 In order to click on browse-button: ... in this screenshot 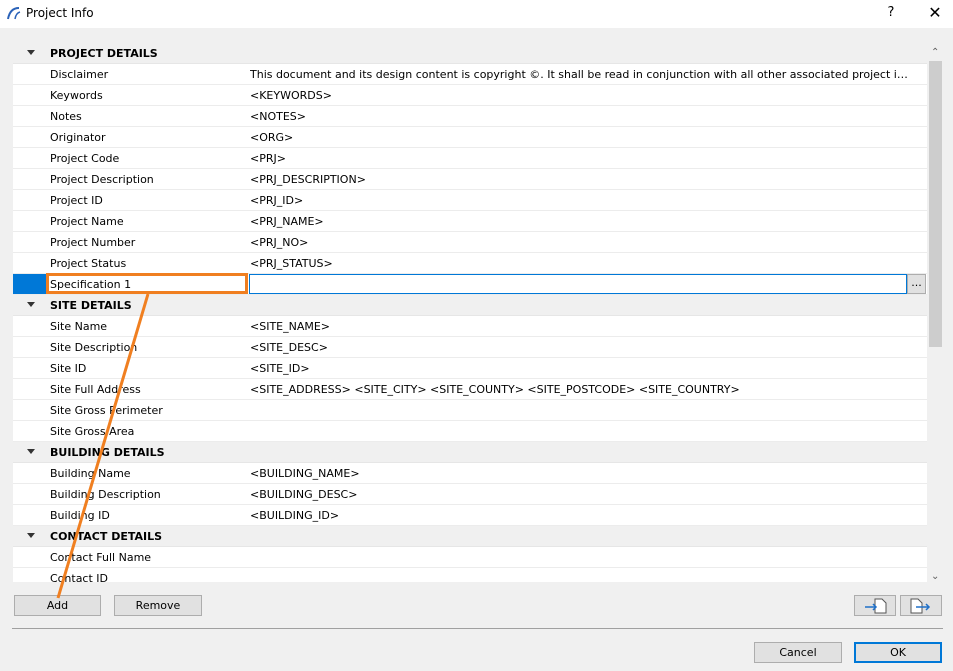, I will do `click(916, 284)`.